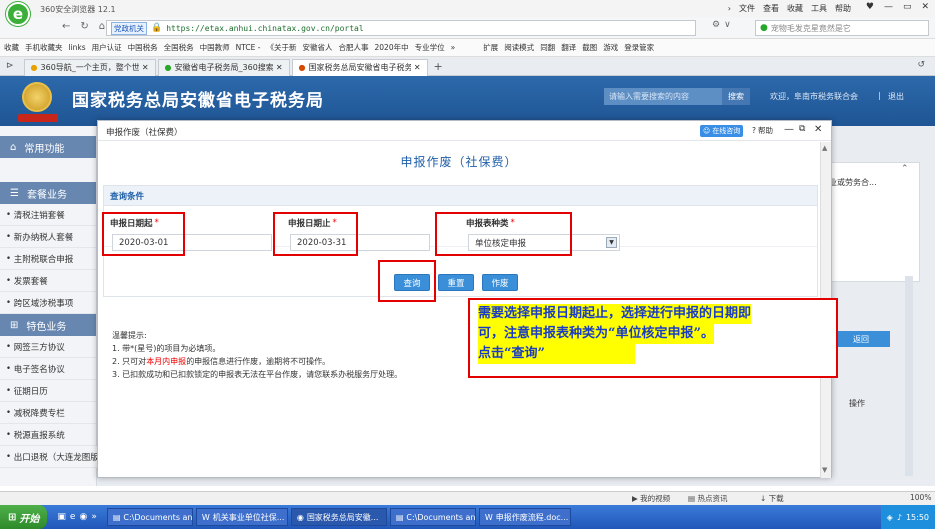 The width and height of the screenshot is (935, 529). Describe the element at coordinates (129, 335) in the screenshot. I see `tips-title: 温馨提示:` at that location.